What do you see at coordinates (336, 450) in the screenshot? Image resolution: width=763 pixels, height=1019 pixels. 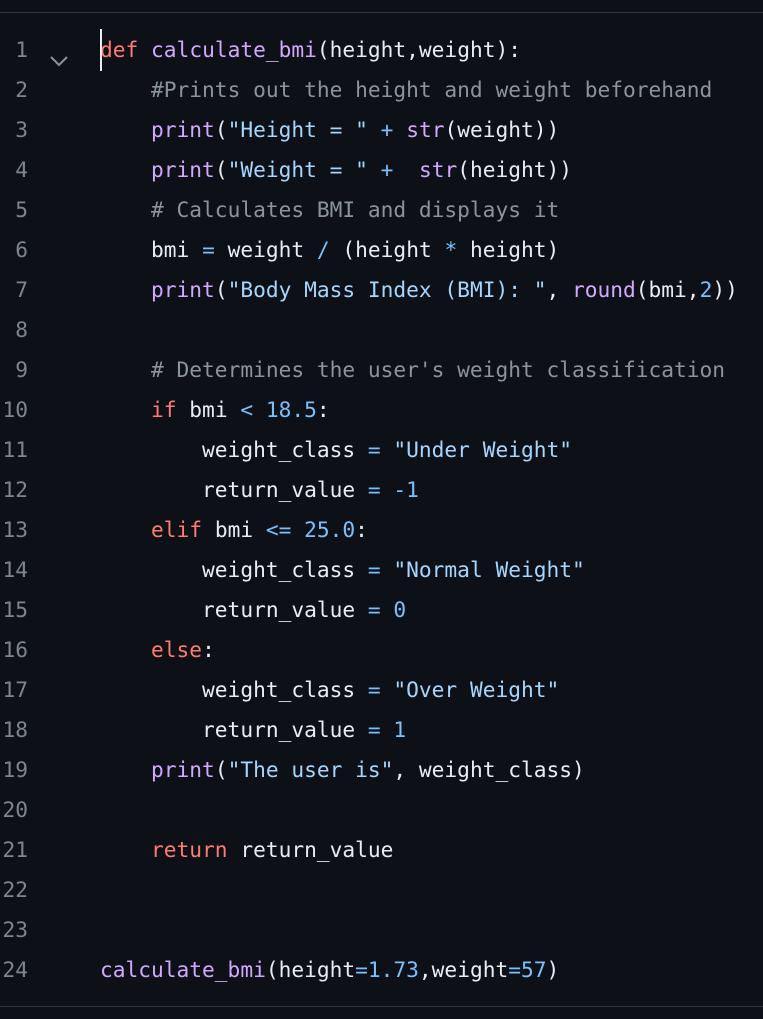 I see `line-code: weight_class = "Under Weight"` at bounding box center [336, 450].